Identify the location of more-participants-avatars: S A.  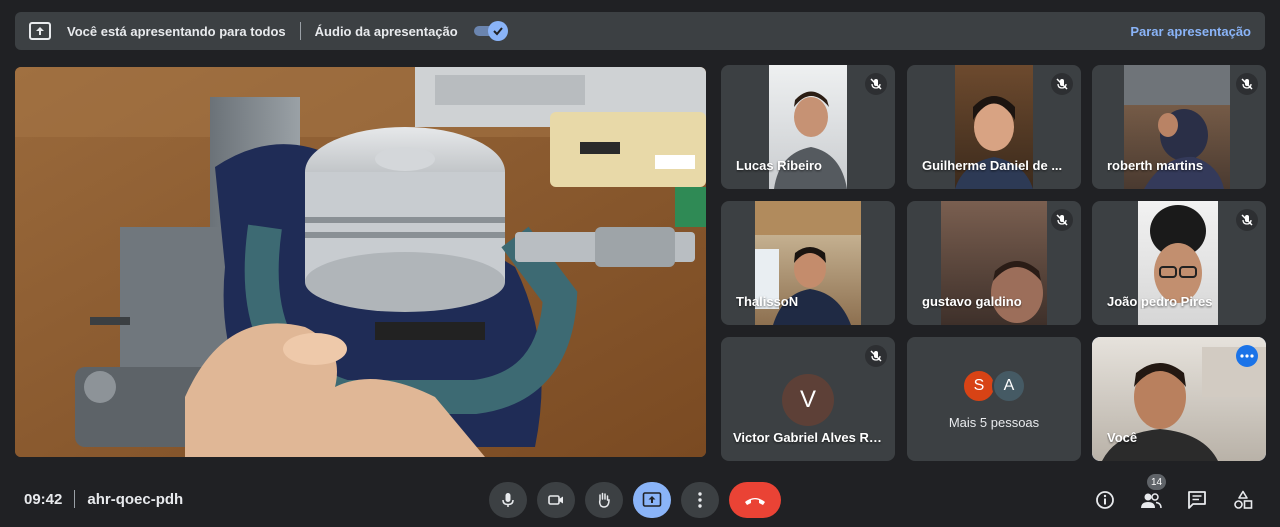
(994, 385).